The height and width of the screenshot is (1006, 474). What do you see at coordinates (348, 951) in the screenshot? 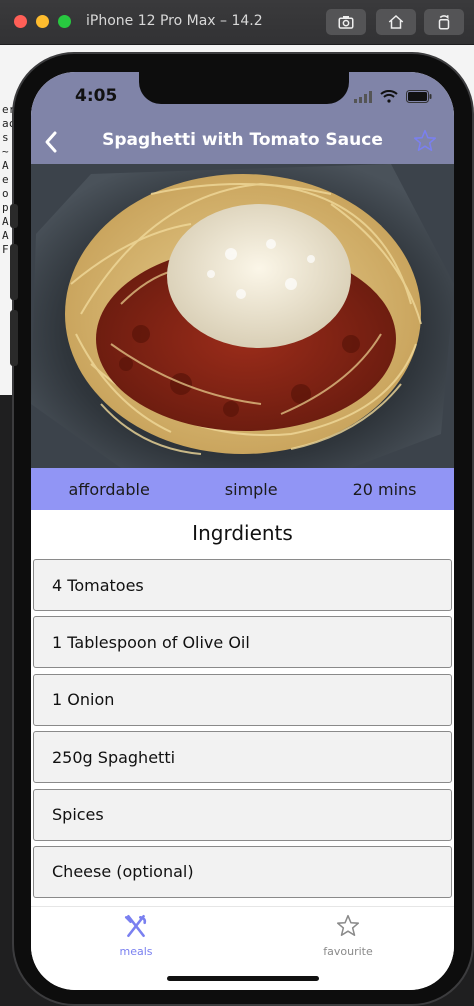
I see `tab-favourite-label: favourite` at bounding box center [348, 951].